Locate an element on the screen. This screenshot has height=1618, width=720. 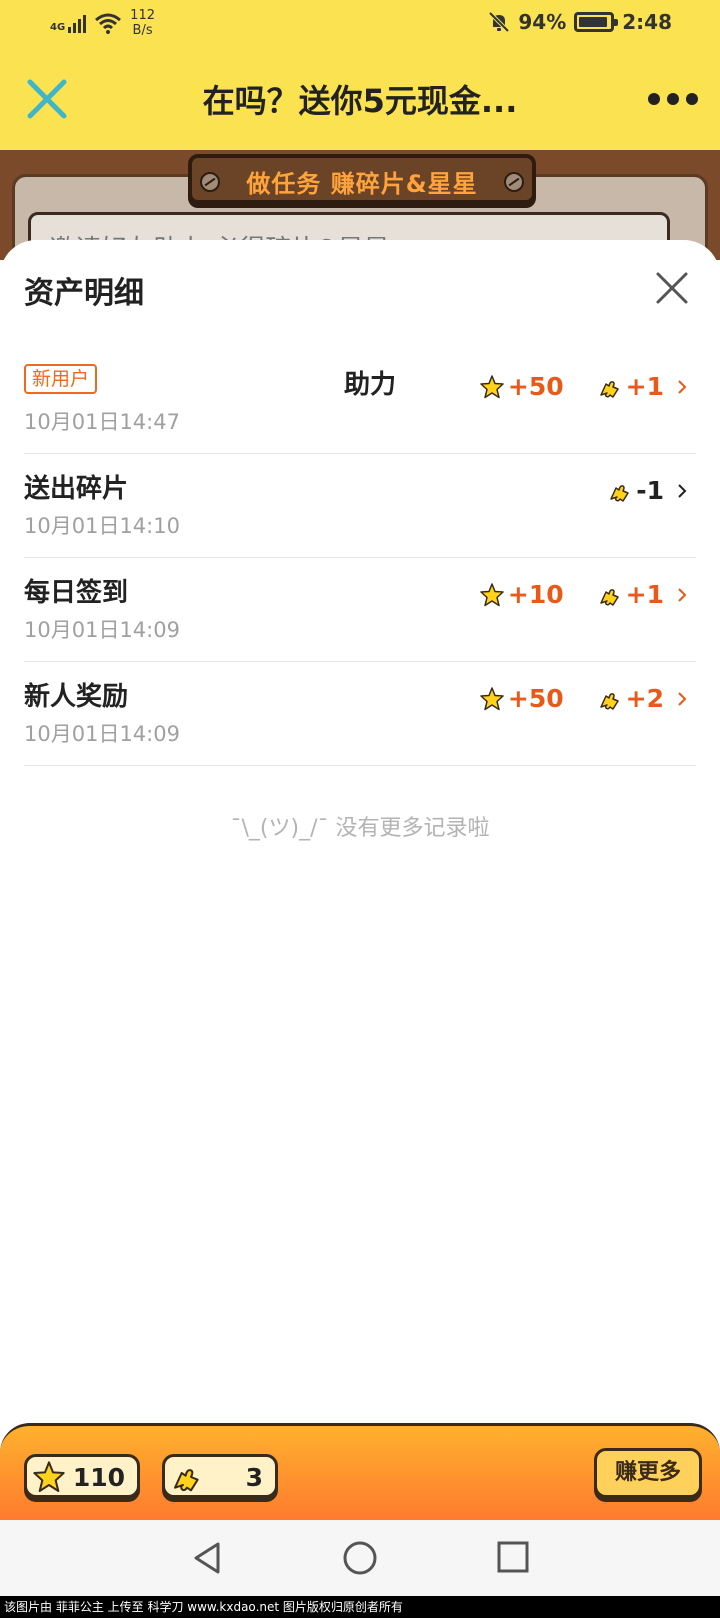
star-amount-value: +10 is located at coordinates (535, 594).